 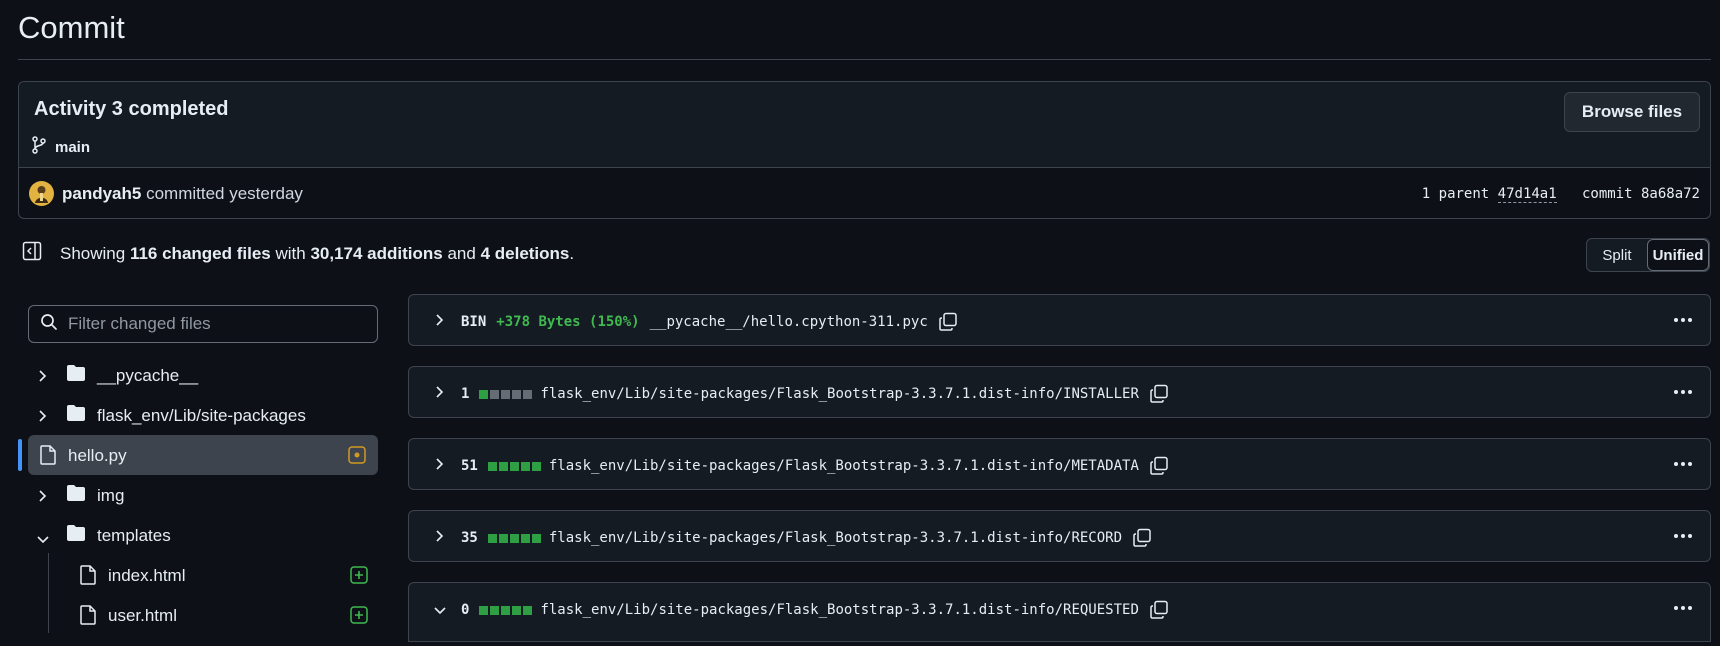 What do you see at coordinates (465, 394) in the screenshot?
I see `diff-count: 1` at bounding box center [465, 394].